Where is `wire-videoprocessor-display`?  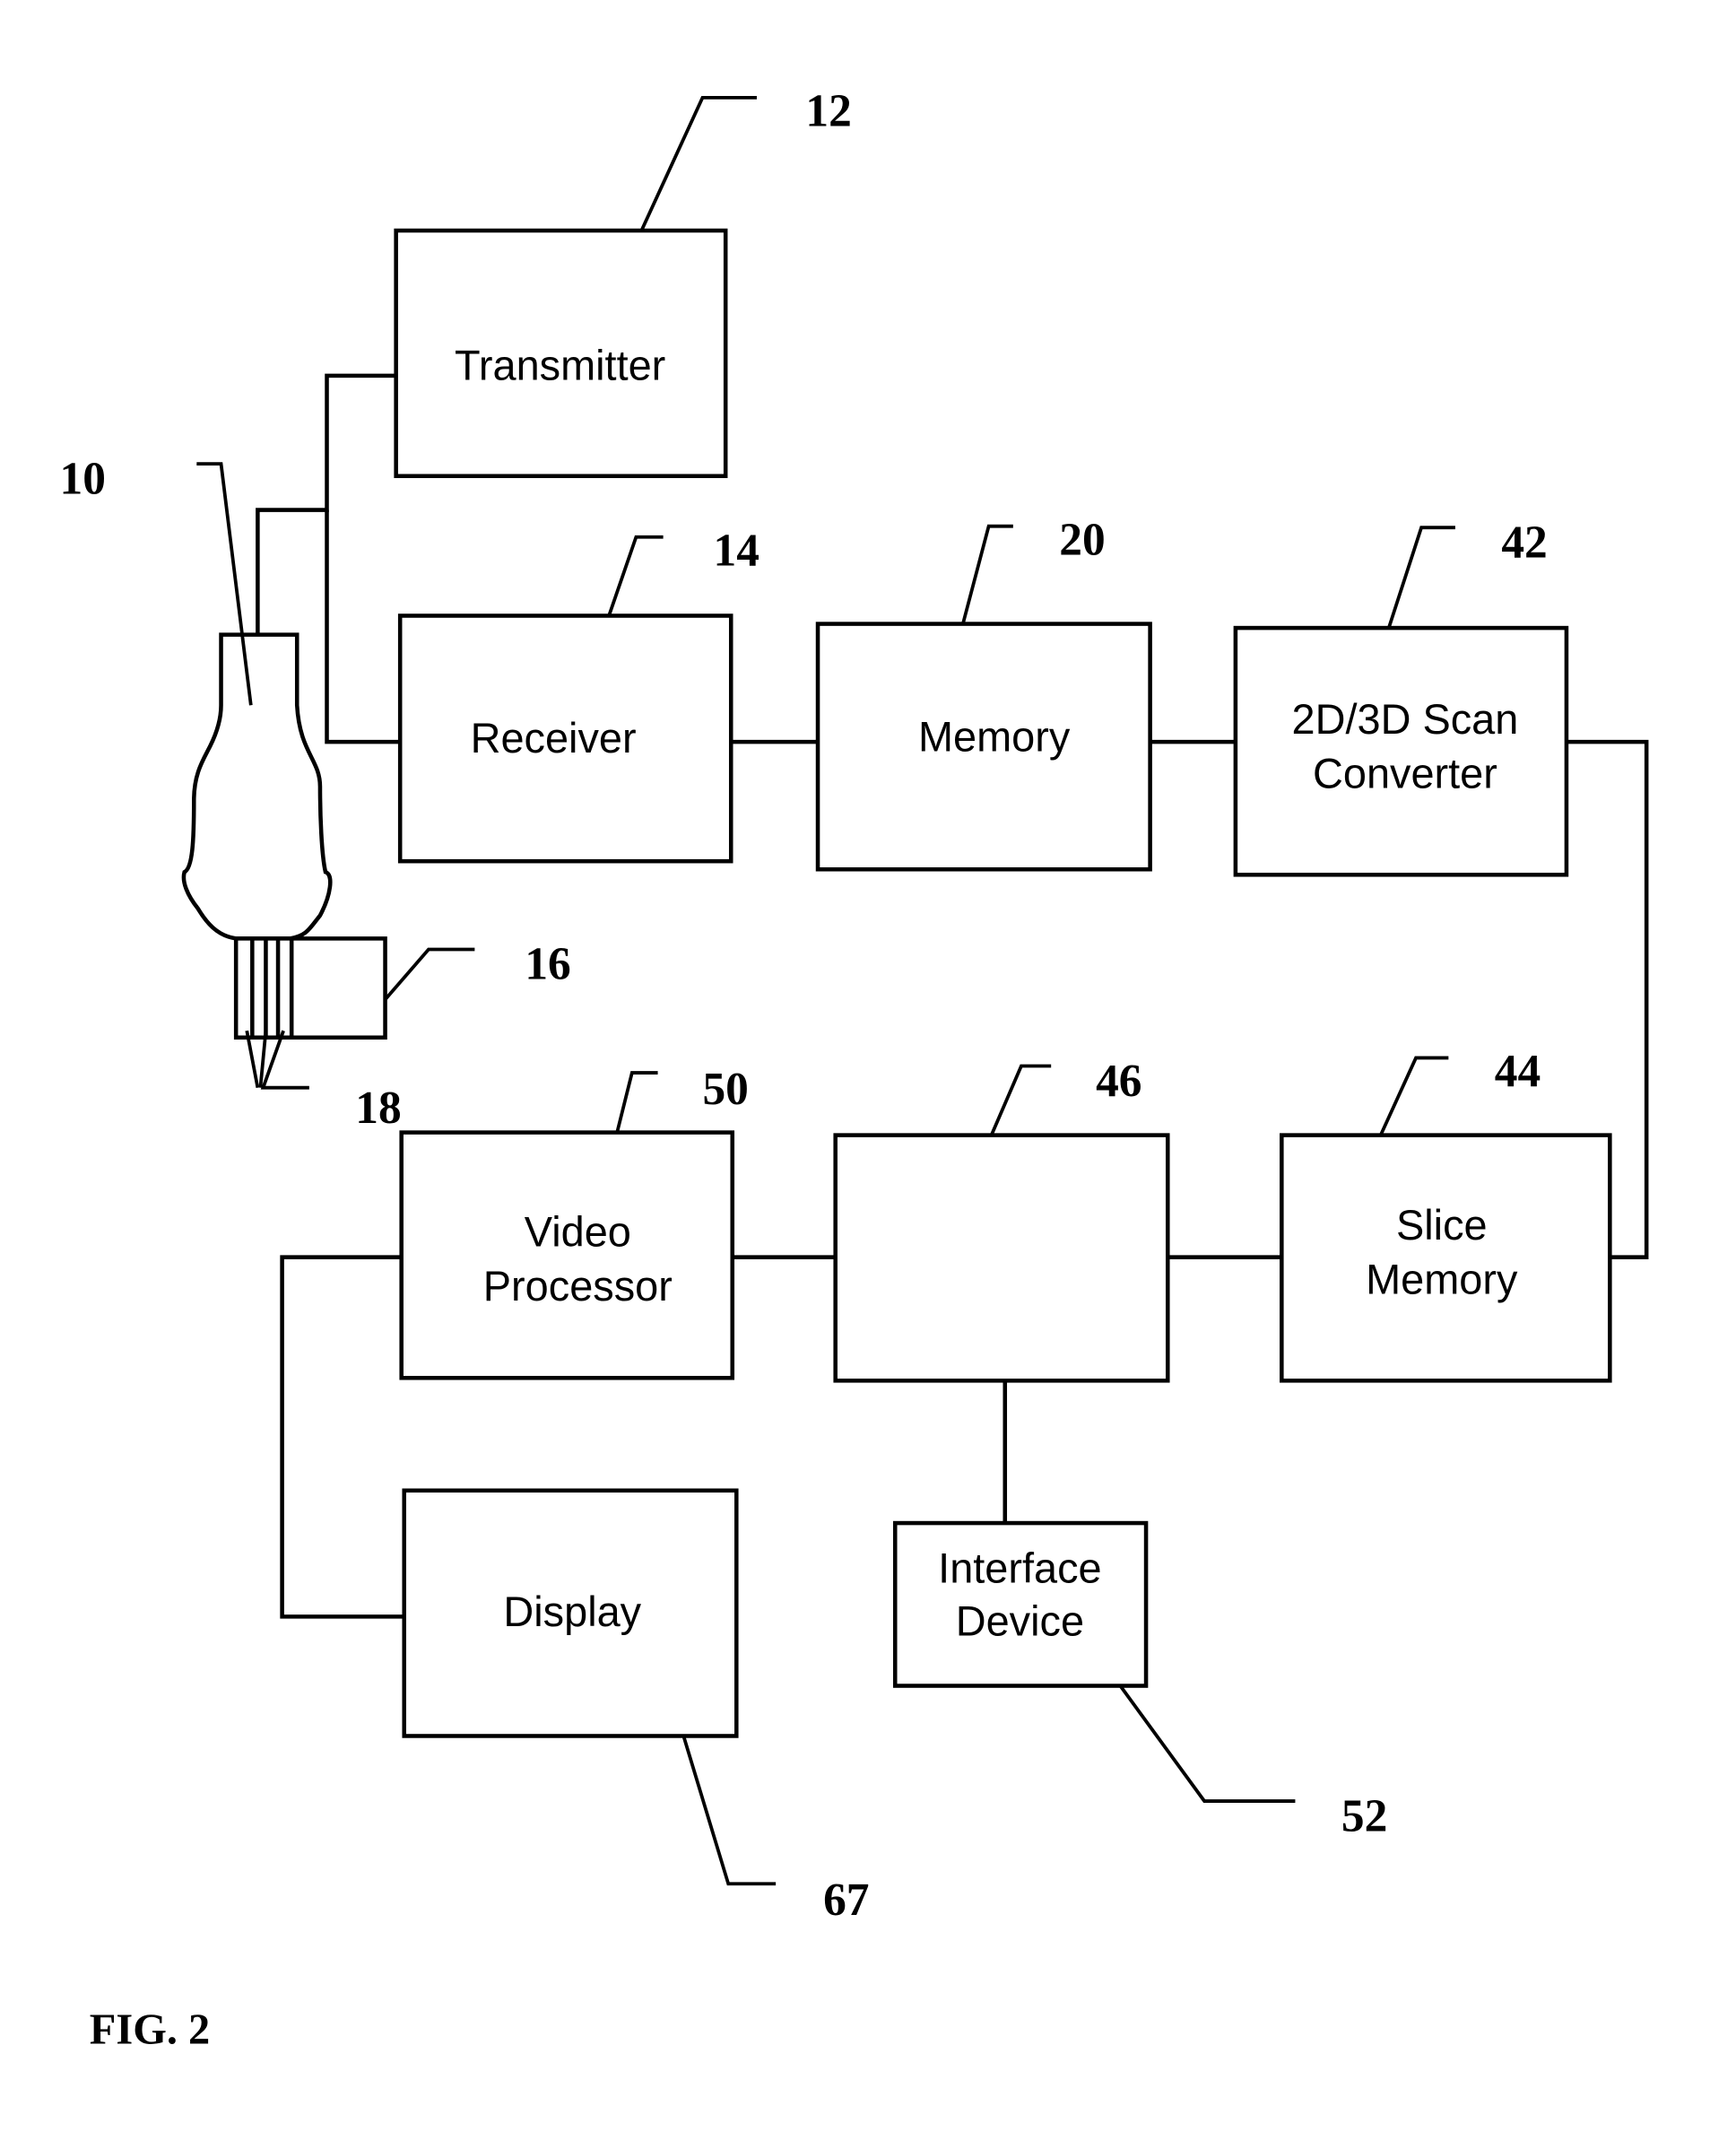
wire-videoprocessor-display is located at coordinates (342, 1437).